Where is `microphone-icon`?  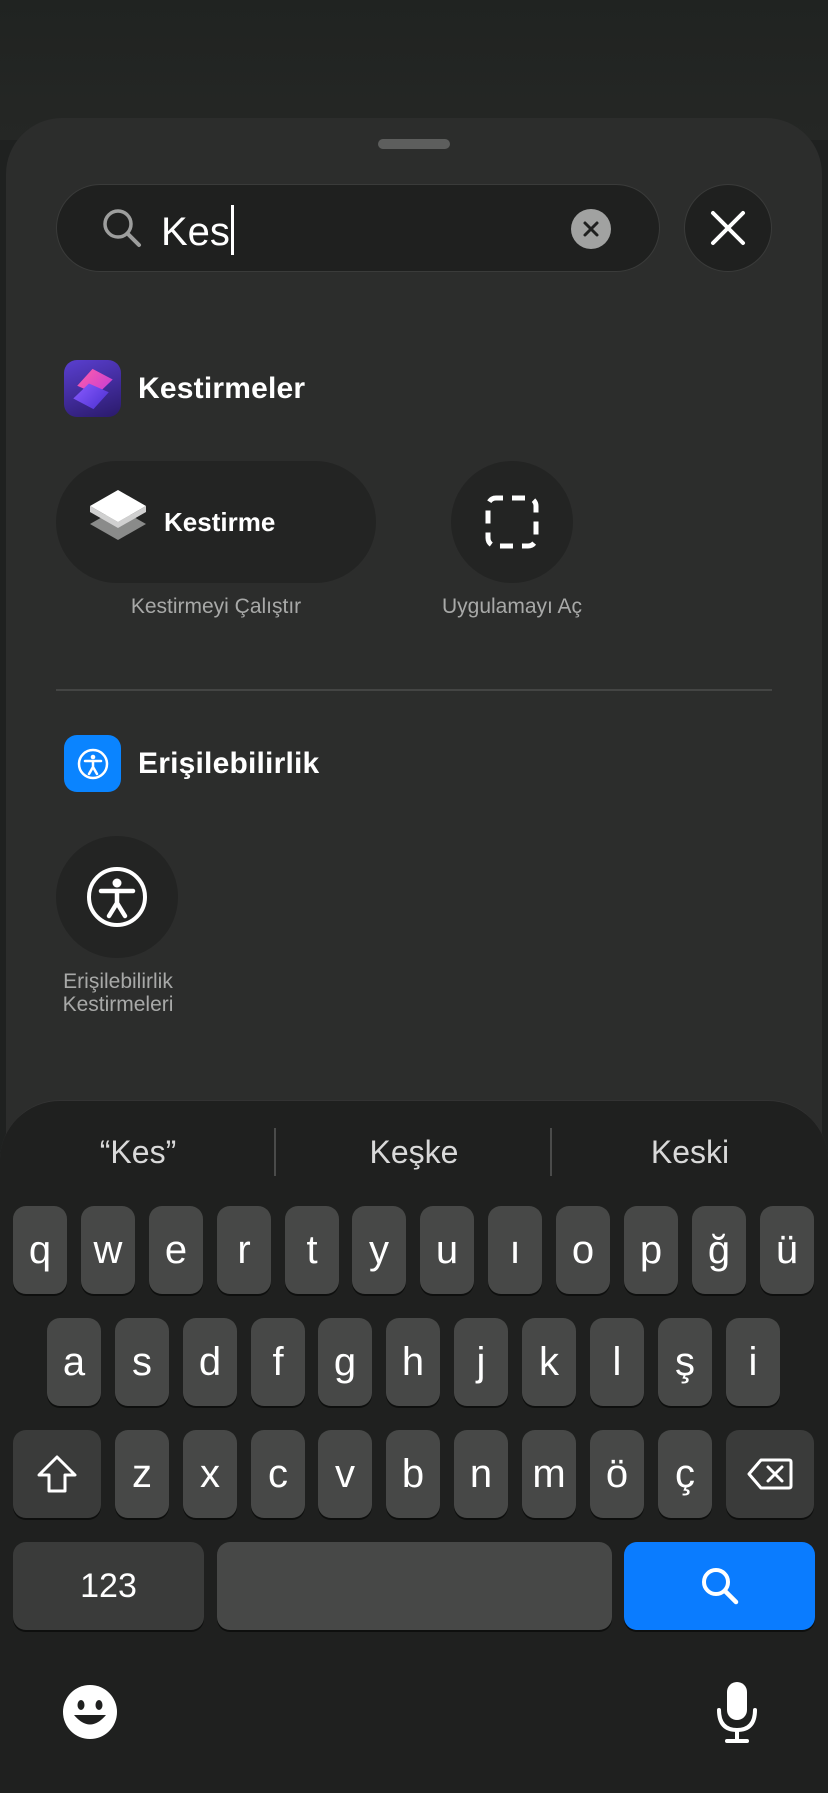 microphone-icon is located at coordinates (737, 1712).